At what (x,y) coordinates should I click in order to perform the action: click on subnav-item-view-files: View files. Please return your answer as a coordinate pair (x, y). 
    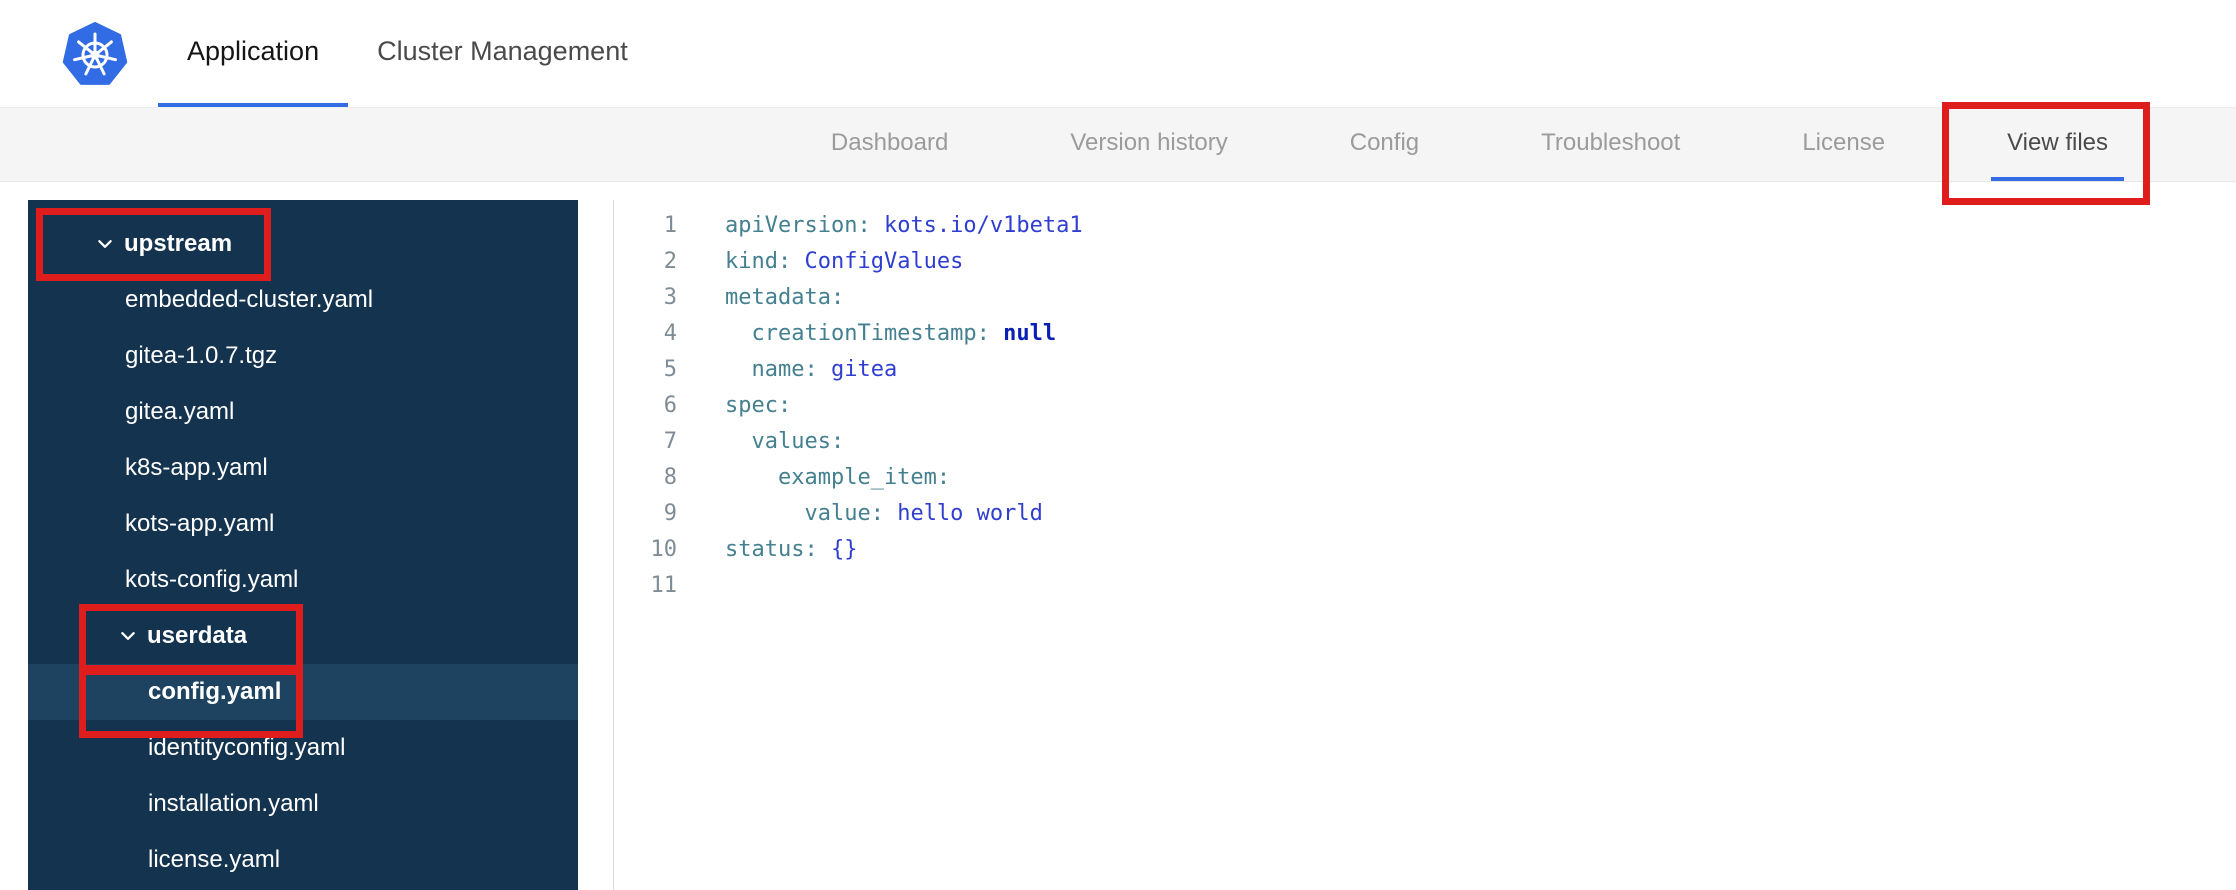
    Looking at the image, I should click on (2057, 144).